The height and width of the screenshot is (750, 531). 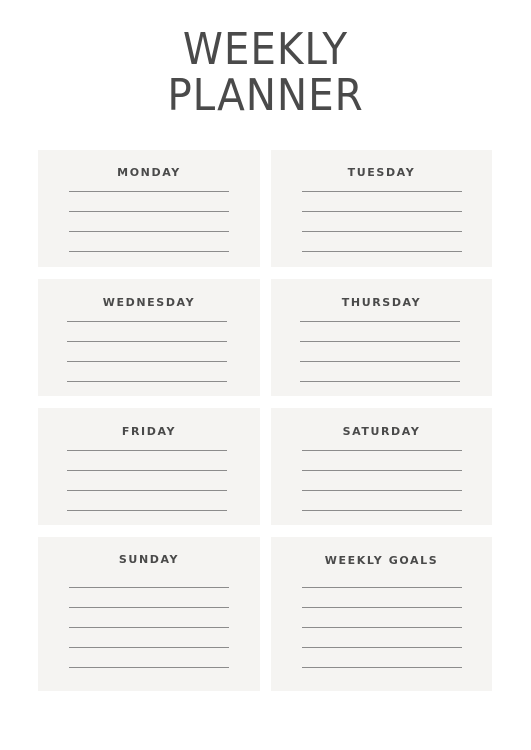 I want to click on day-card-friday: FRIDAY, so click(x=149, y=466).